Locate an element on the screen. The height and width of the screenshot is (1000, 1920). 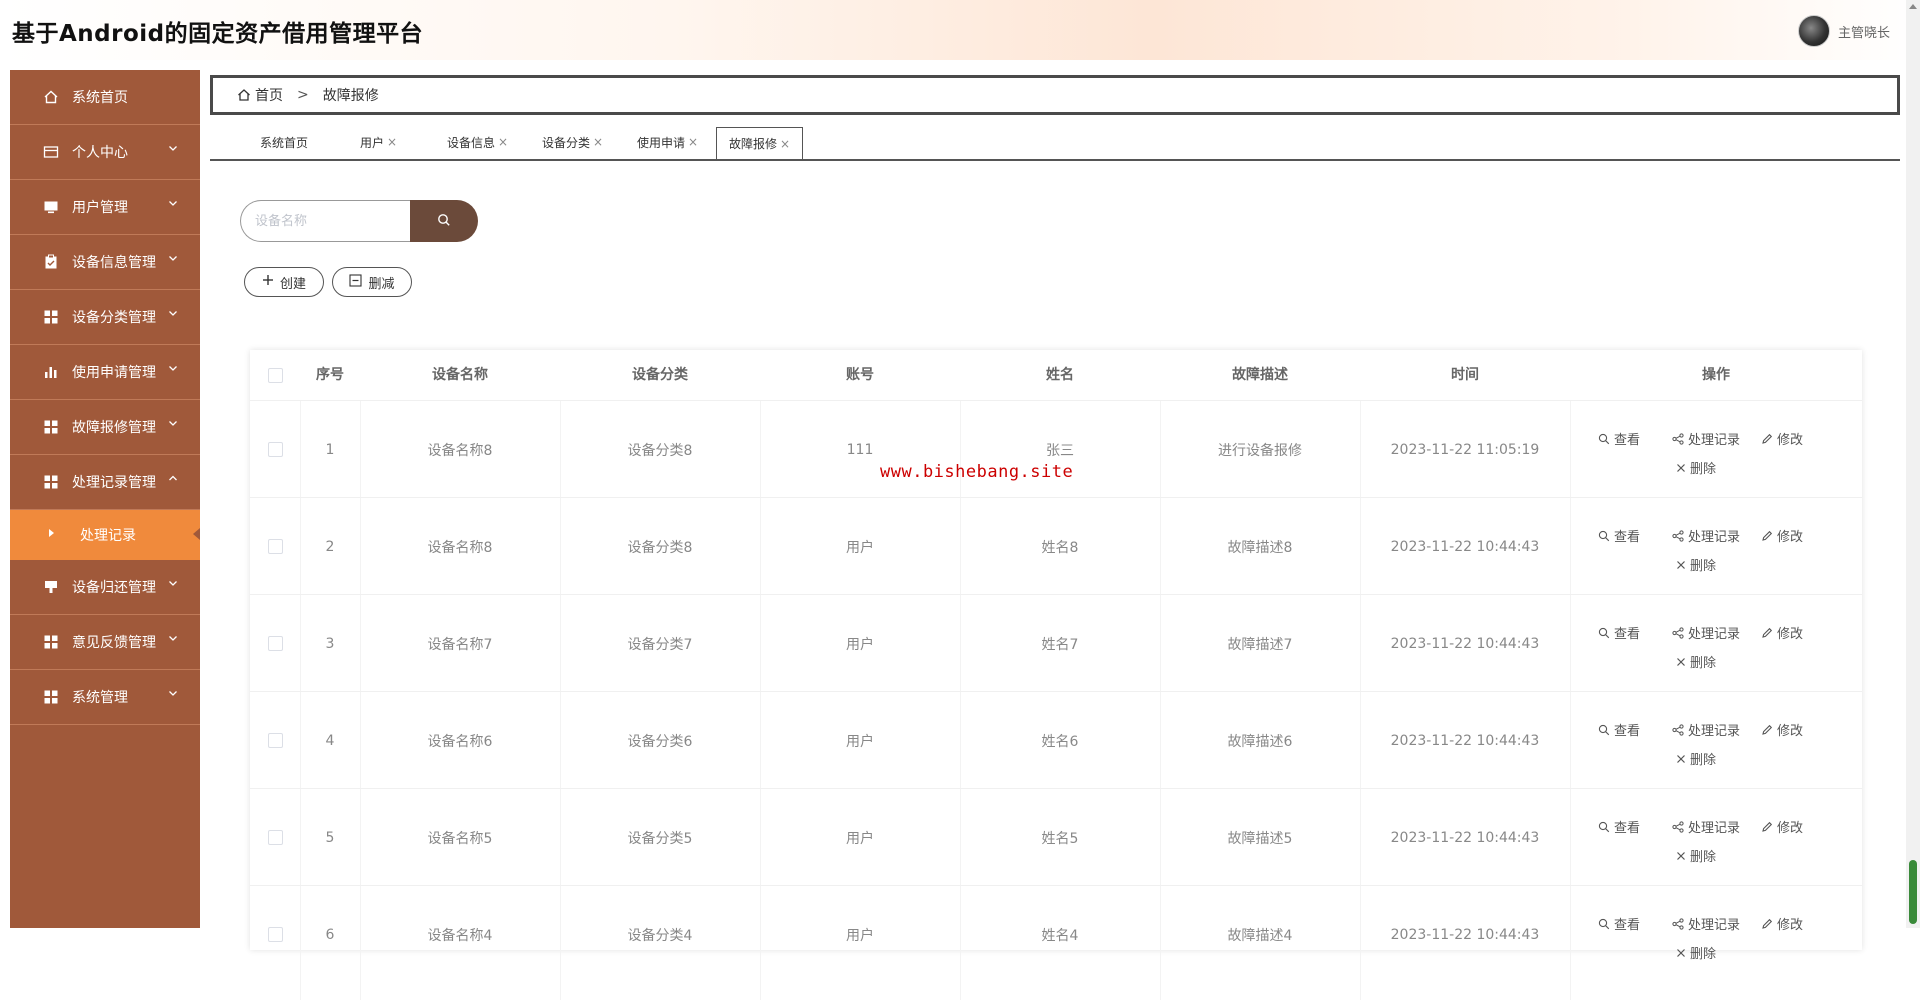
cell-category: 设备分类6 is located at coordinates (660, 741).